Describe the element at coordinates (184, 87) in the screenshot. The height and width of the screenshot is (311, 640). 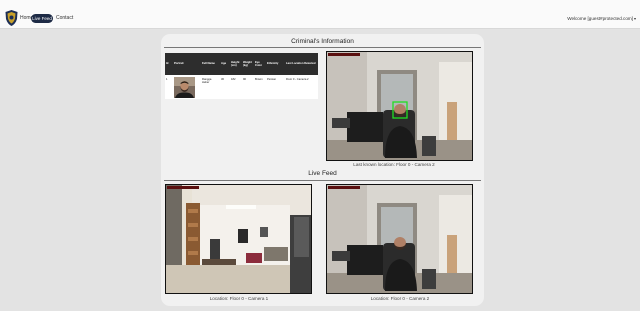
I see `criminal-portrait-image` at that location.